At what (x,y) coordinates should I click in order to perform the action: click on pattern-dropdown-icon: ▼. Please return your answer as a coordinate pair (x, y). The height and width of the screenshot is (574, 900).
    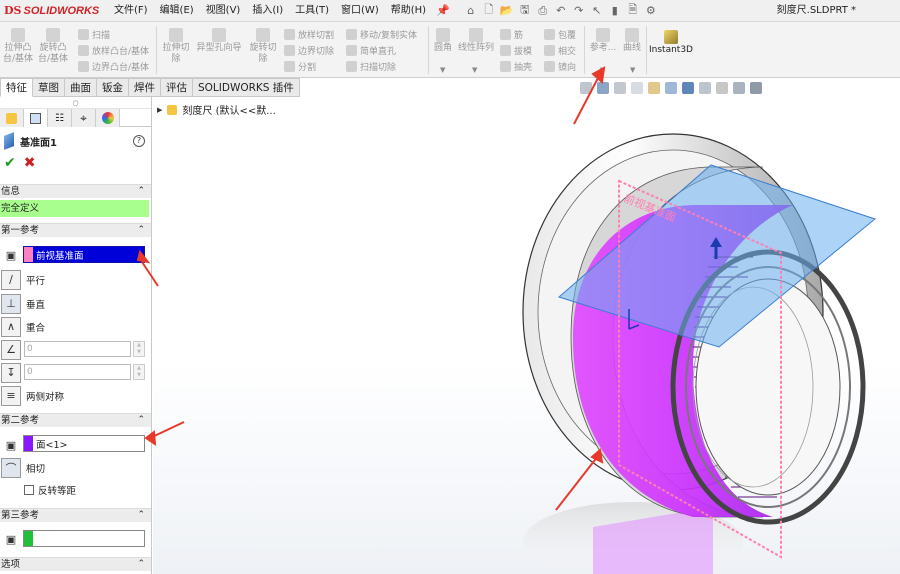
    Looking at the image, I should click on (474, 70).